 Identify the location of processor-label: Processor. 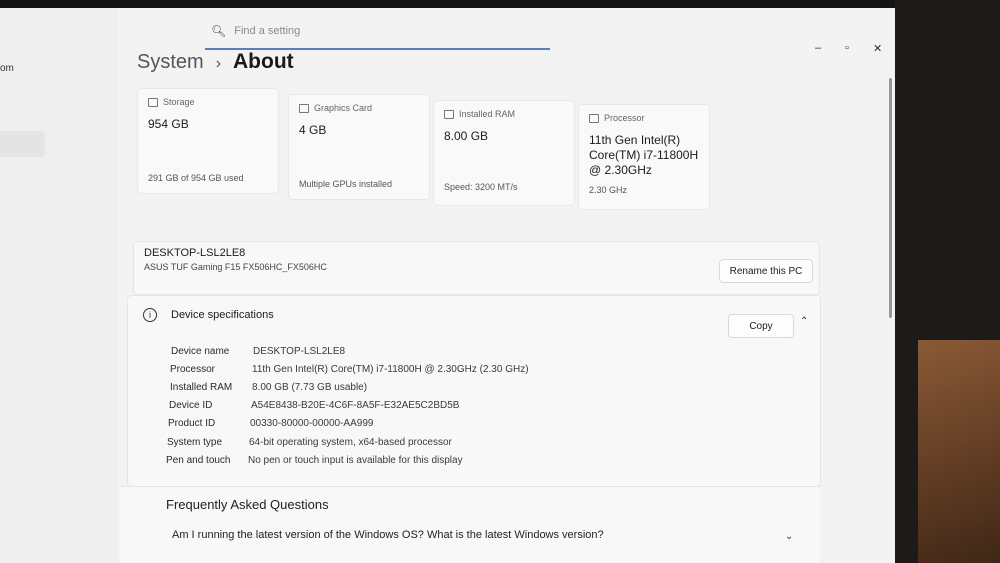
(624, 118).